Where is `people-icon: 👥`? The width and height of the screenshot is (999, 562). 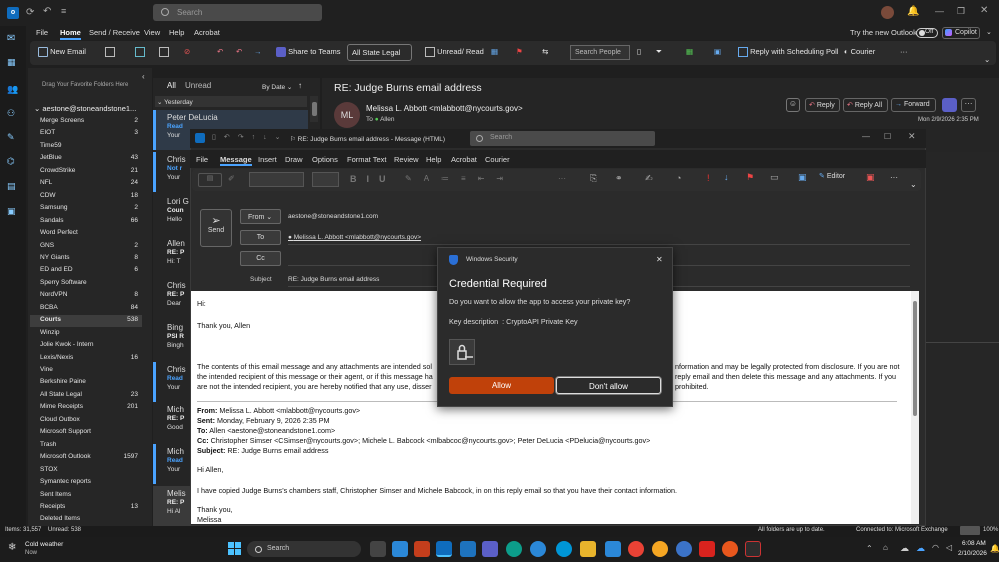
people-icon: 👥 is located at coordinates (12, 89).